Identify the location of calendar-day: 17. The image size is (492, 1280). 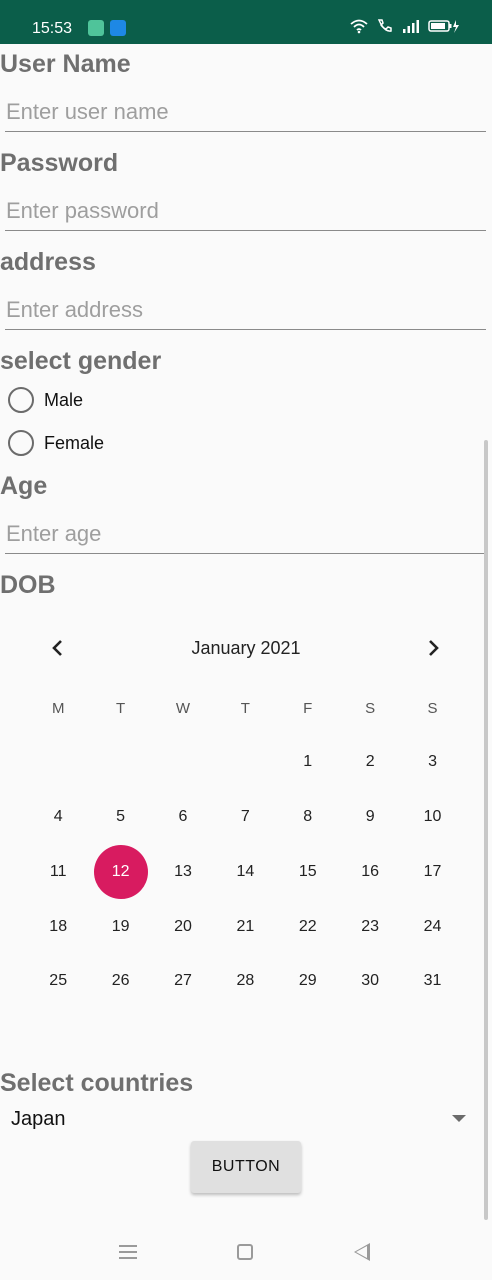
(432, 872).